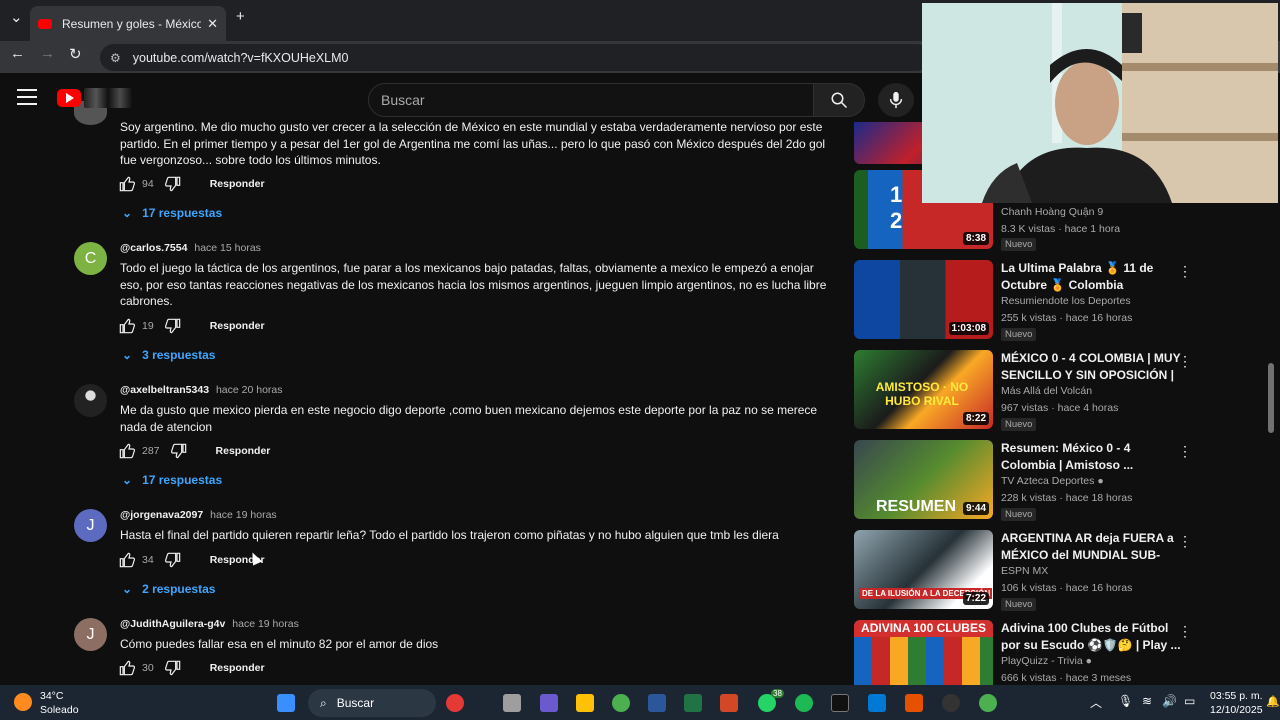 The image size is (1280, 720). What do you see at coordinates (923, 652) in the screenshot?
I see `video-thumbnail: ADIVINA 100 CLUBES` at bounding box center [923, 652].